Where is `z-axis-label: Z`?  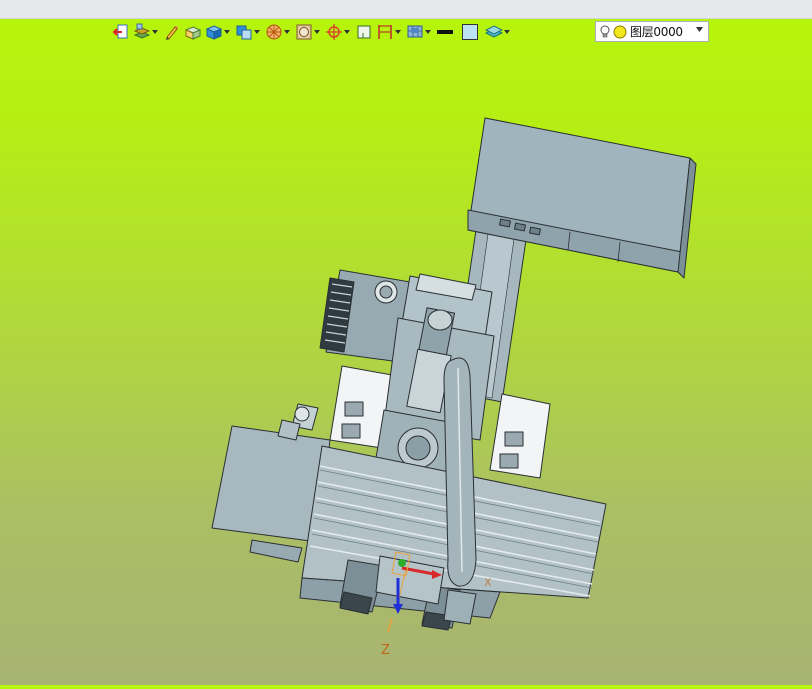
z-axis-label: Z is located at coordinates (385, 650).